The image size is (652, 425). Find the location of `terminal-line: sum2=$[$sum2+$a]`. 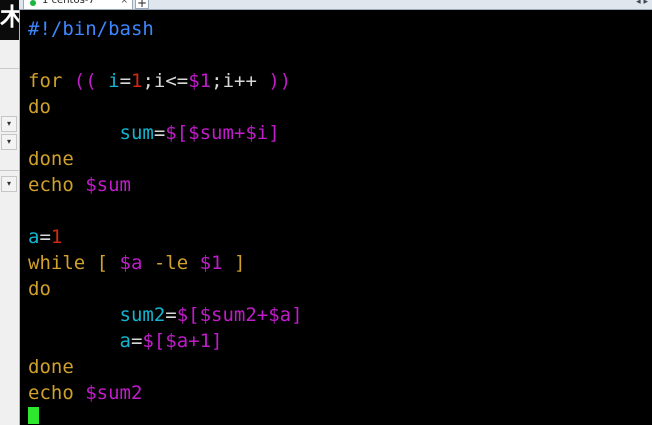

terminal-line: sum2=$[$sum2+$a] is located at coordinates (165, 315).